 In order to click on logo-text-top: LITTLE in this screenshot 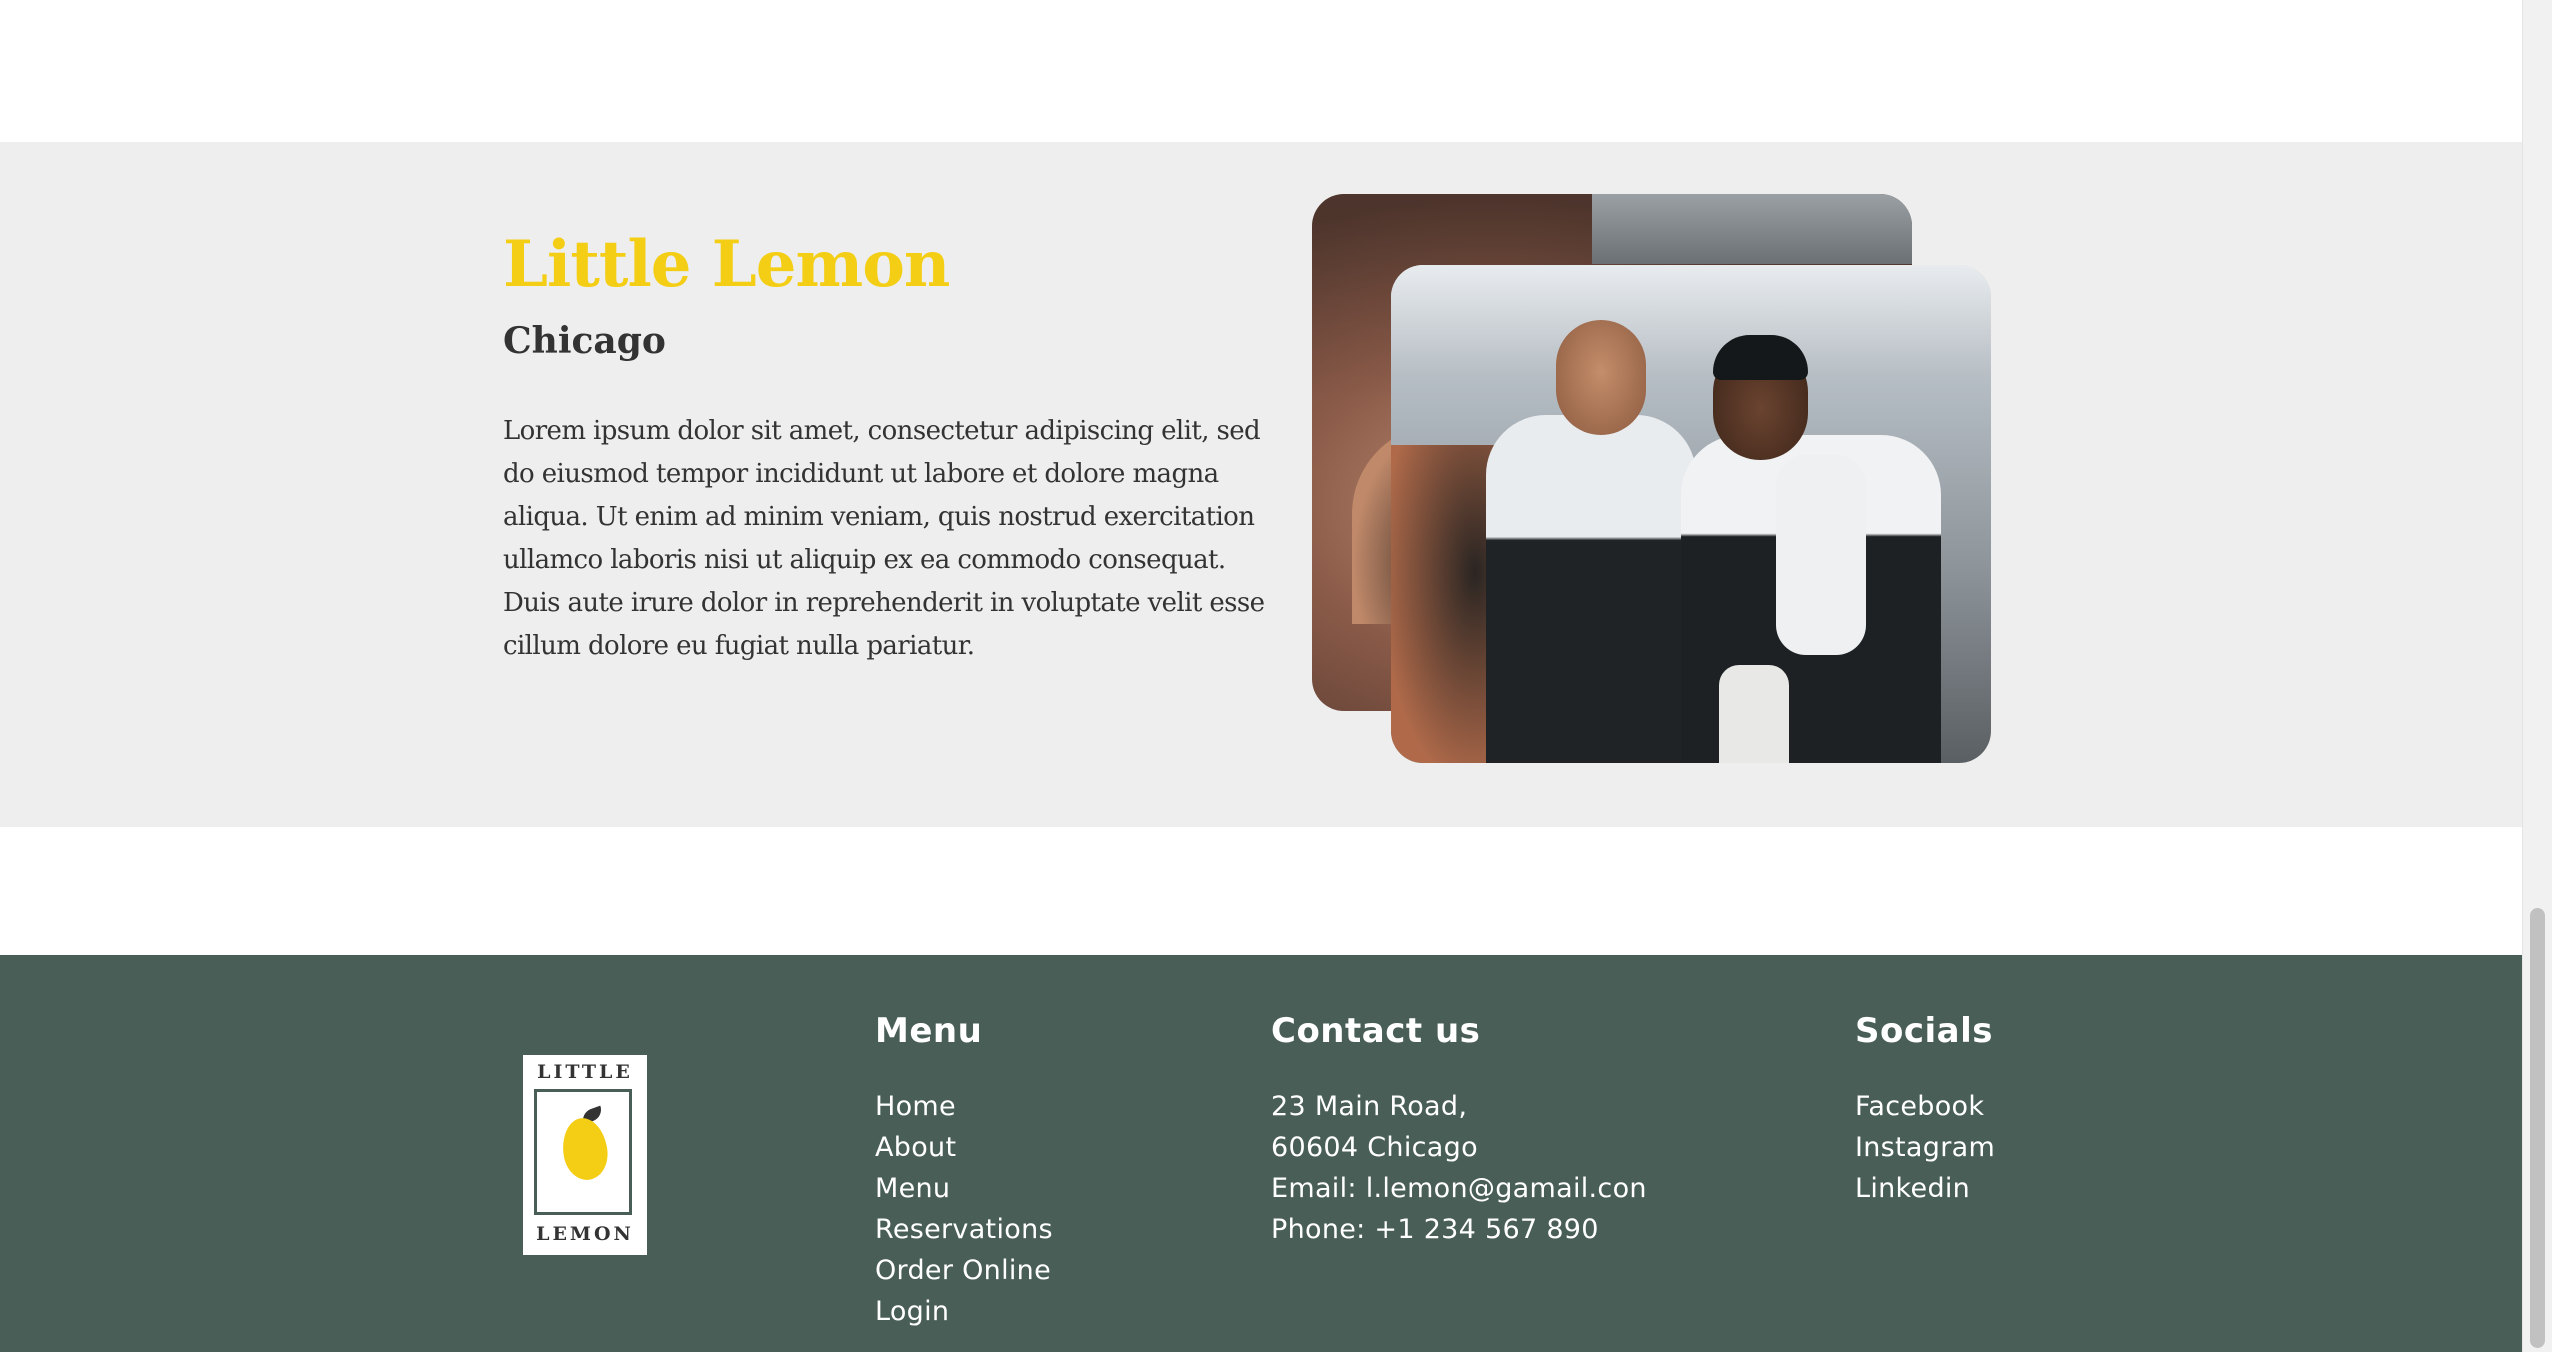, I will do `click(585, 1072)`.